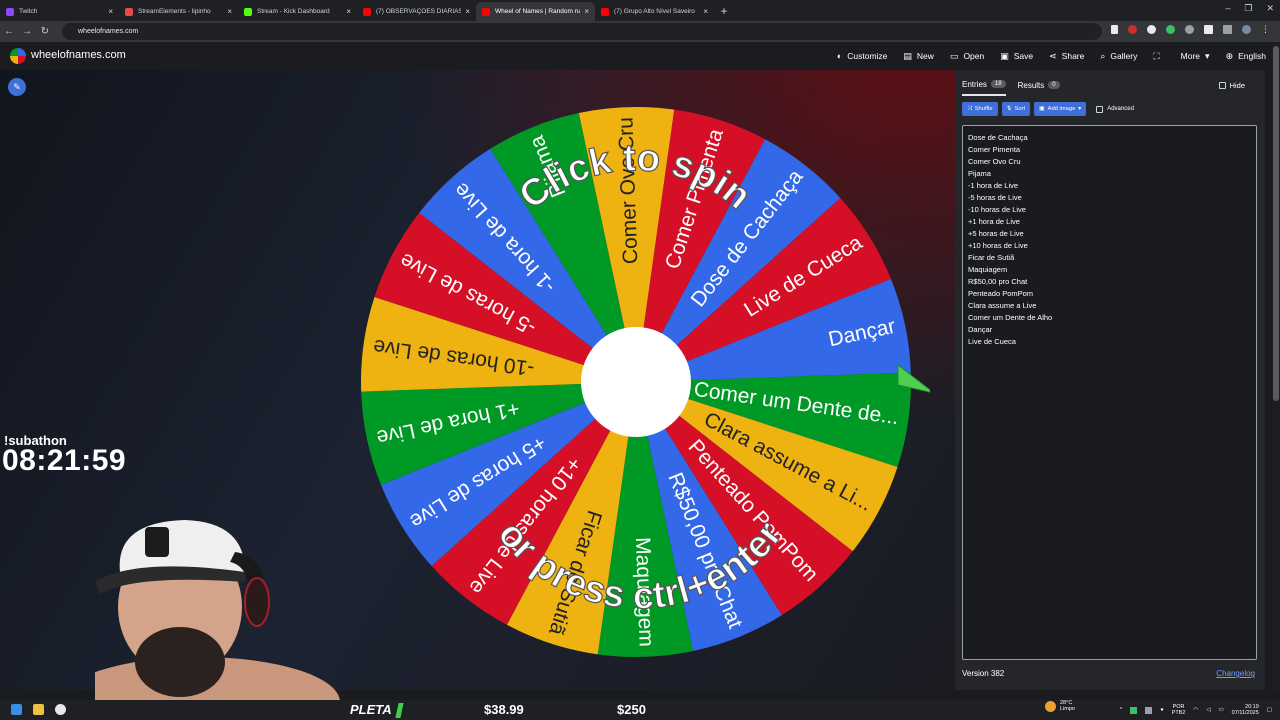 This screenshot has height=720, width=1280. I want to click on menu-item-customize: ◐ Customize, so click(862, 56).